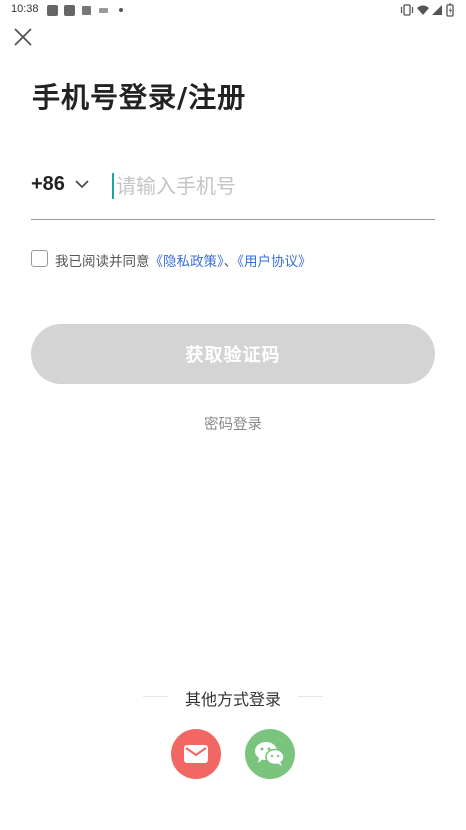  I want to click on text-cursor, so click(113, 186).